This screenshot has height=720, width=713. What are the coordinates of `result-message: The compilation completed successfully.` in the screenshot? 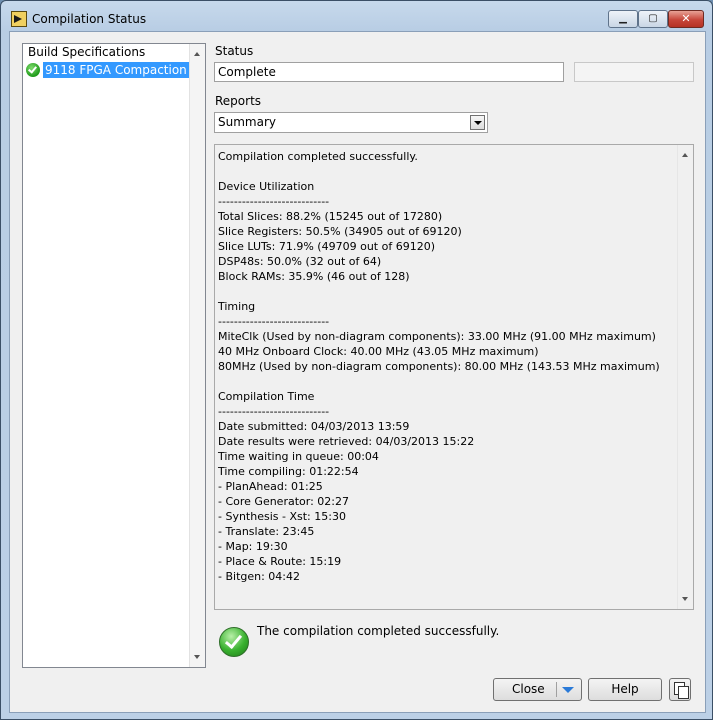 It's located at (378, 631).